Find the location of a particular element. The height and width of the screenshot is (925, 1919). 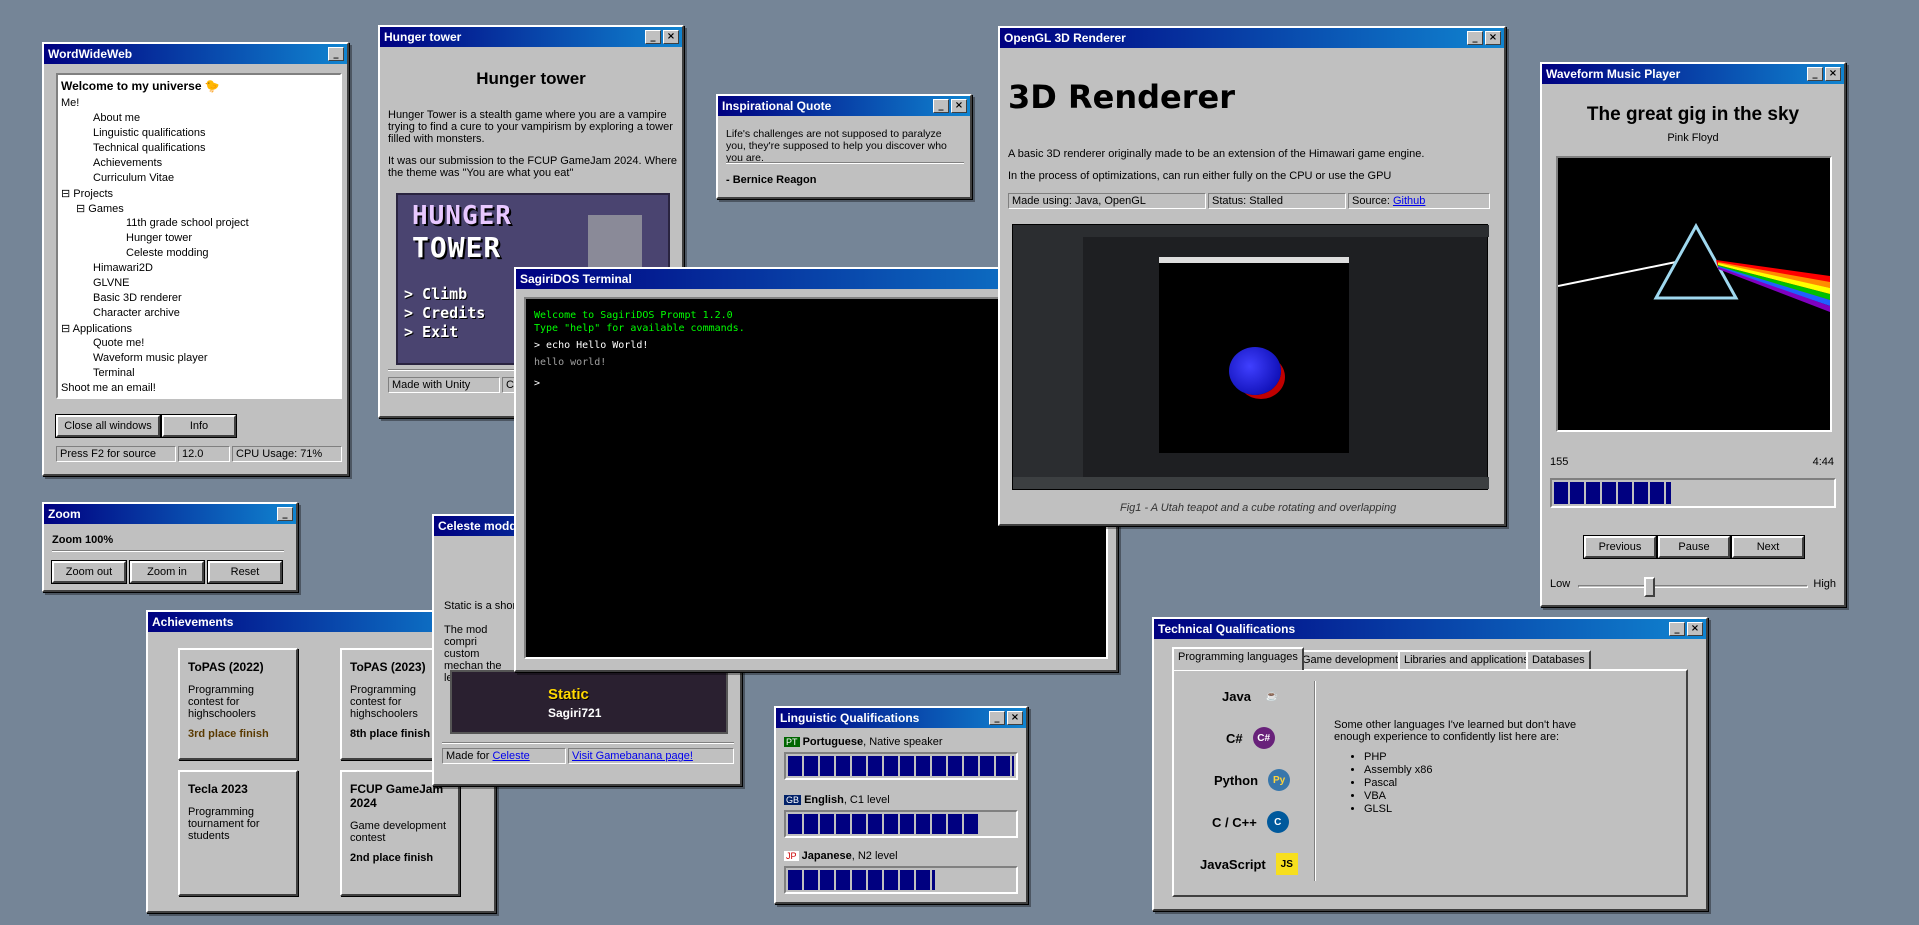

zoom-in-button: Zoom in is located at coordinates (167, 572).